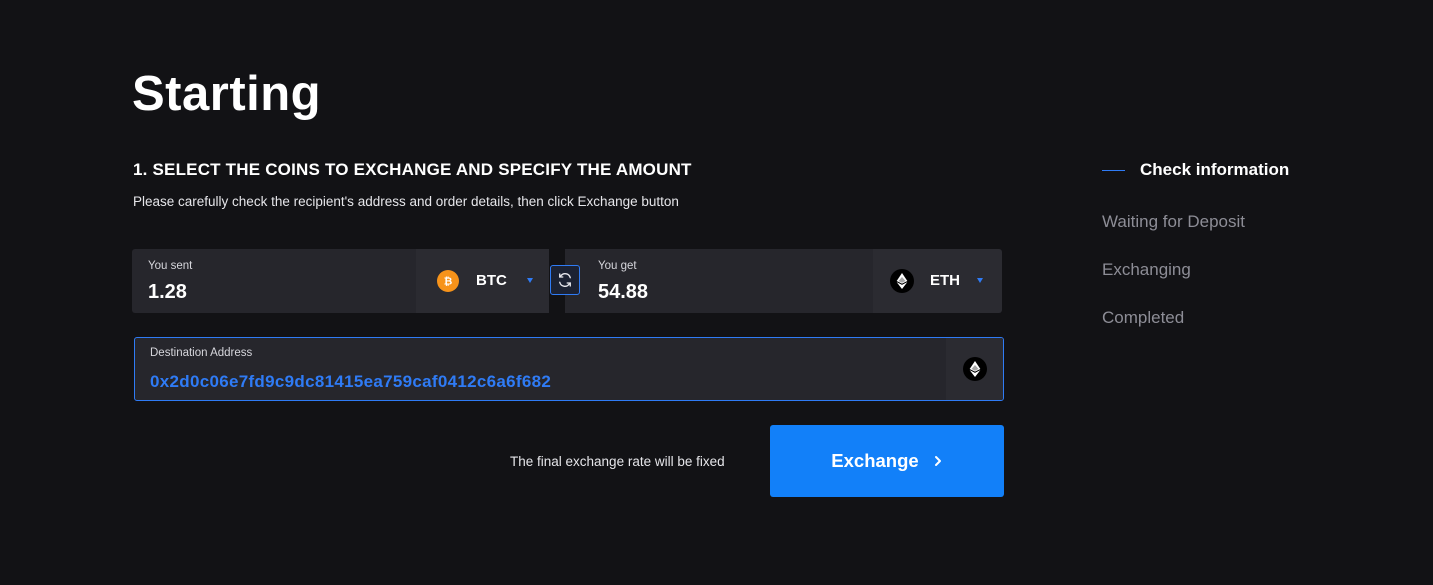 This screenshot has height=585, width=1433. I want to click on chevron-right-icon, so click(938, 461).